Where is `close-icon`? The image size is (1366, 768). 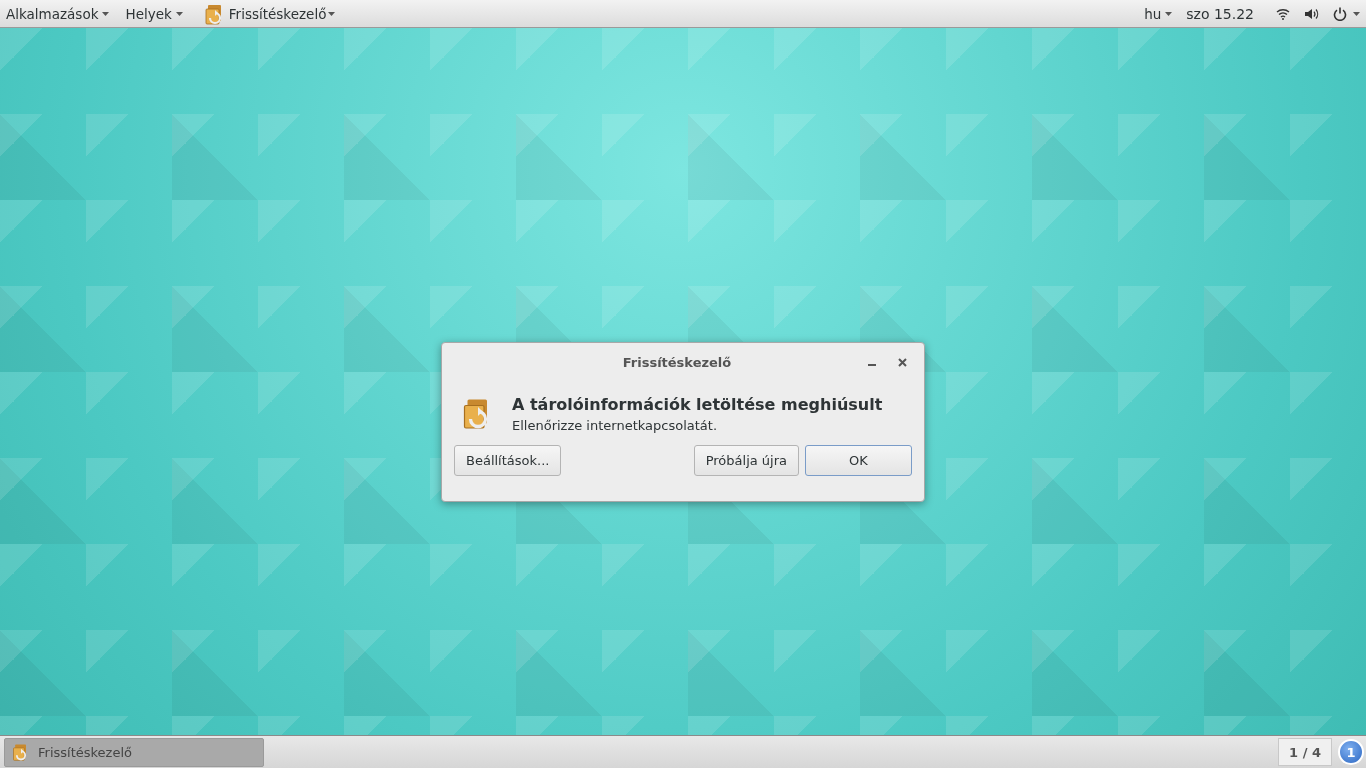
close-icon is located at coordinates (902, 362).